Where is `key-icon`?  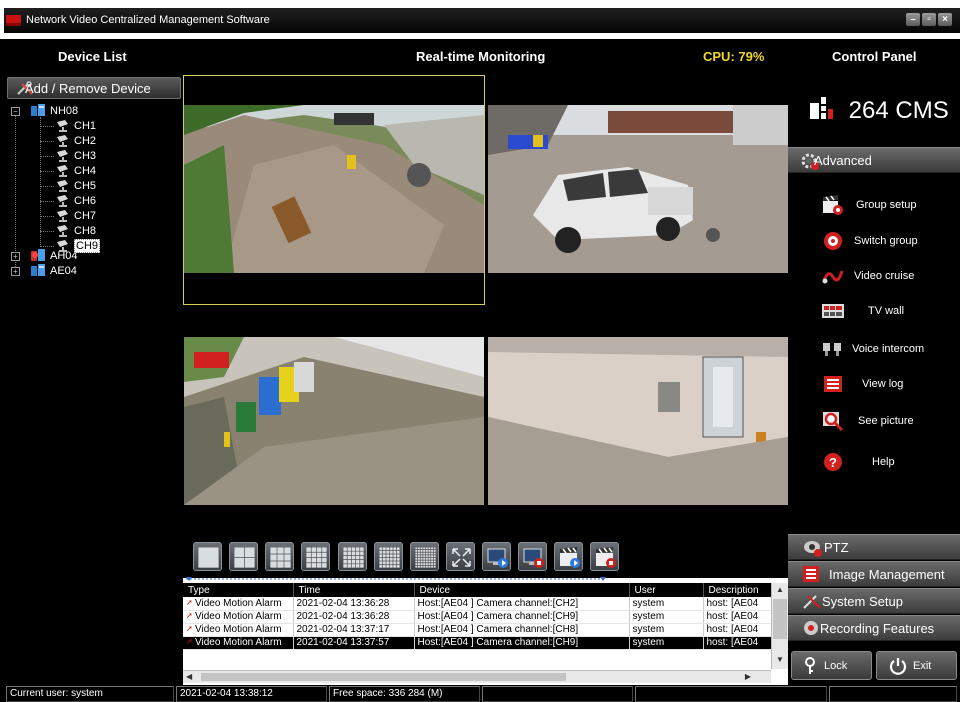
key-icon is located at coordinates (810, 665).